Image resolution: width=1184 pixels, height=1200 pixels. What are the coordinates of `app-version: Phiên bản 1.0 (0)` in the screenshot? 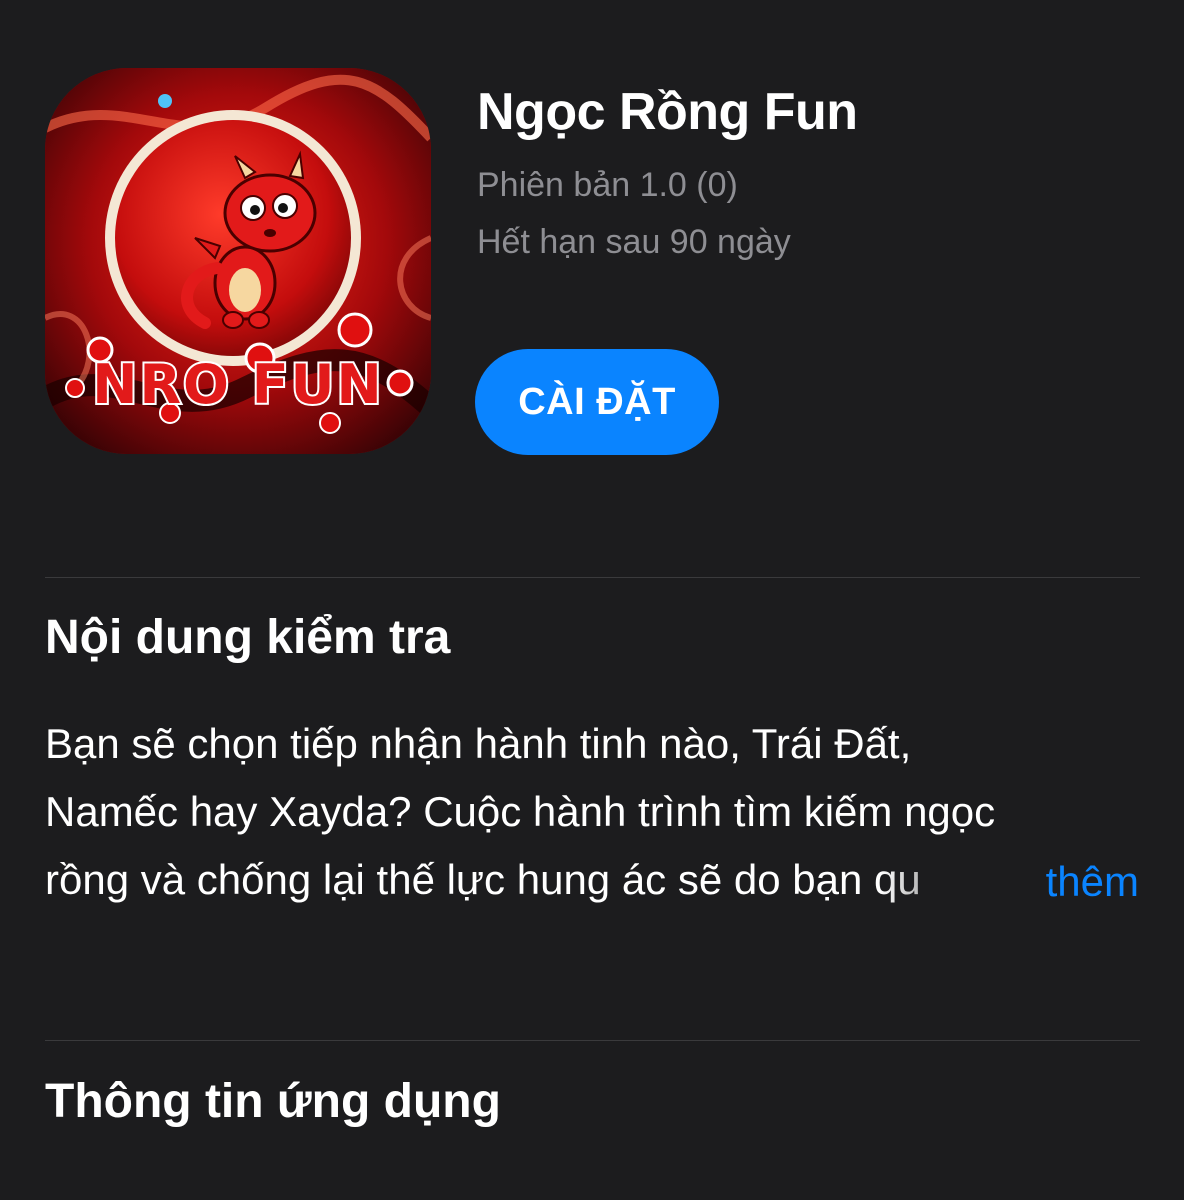 It's located at (607, 185).